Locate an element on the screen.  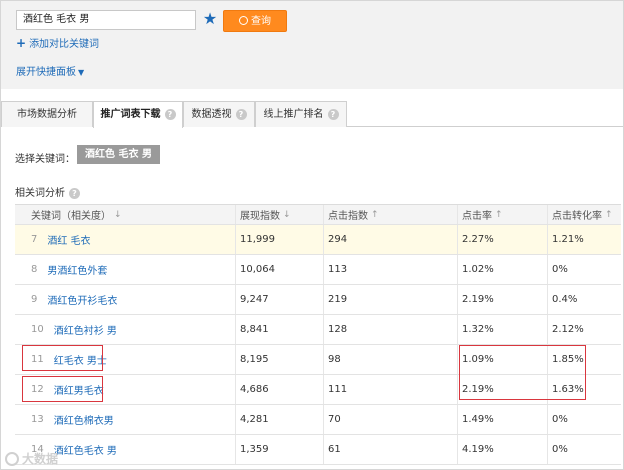
keyword-search-input: 酒红色 毛衣 男 is located at coordinates (106, 20).